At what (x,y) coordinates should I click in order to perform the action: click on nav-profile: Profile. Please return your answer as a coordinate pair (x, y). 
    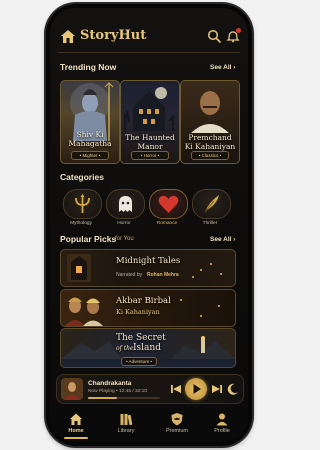
    Looking at the image, I should click on (222, 425).